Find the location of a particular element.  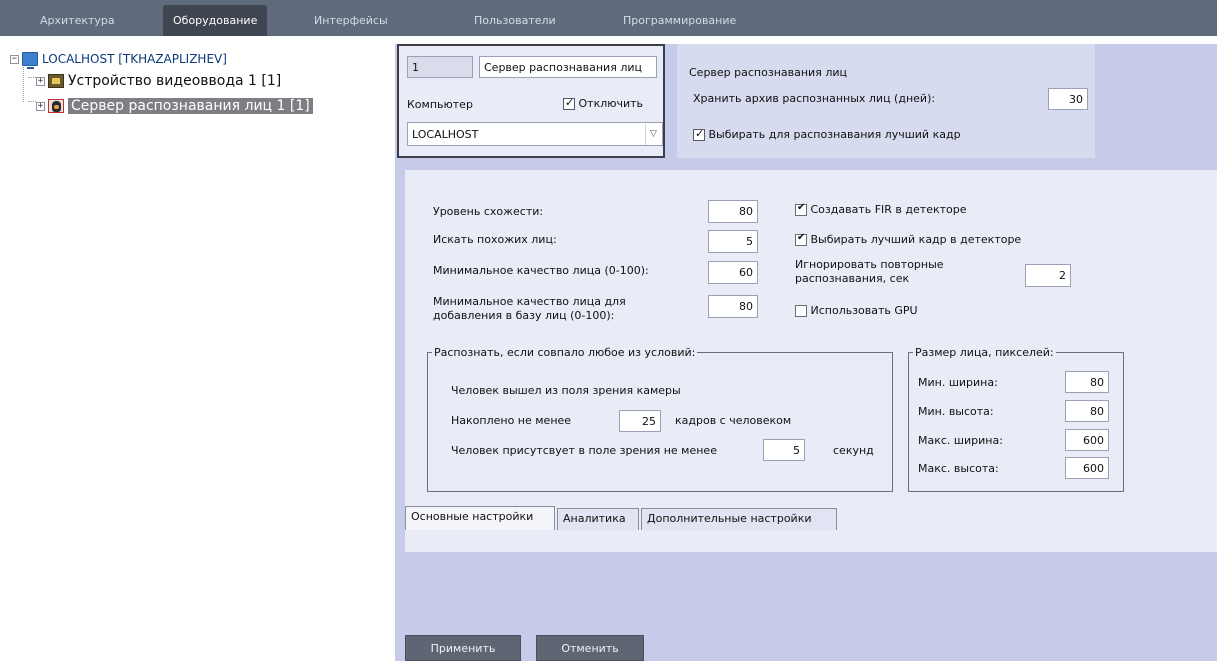

search-similar-field: 5 is located at coordinates (733, 241).